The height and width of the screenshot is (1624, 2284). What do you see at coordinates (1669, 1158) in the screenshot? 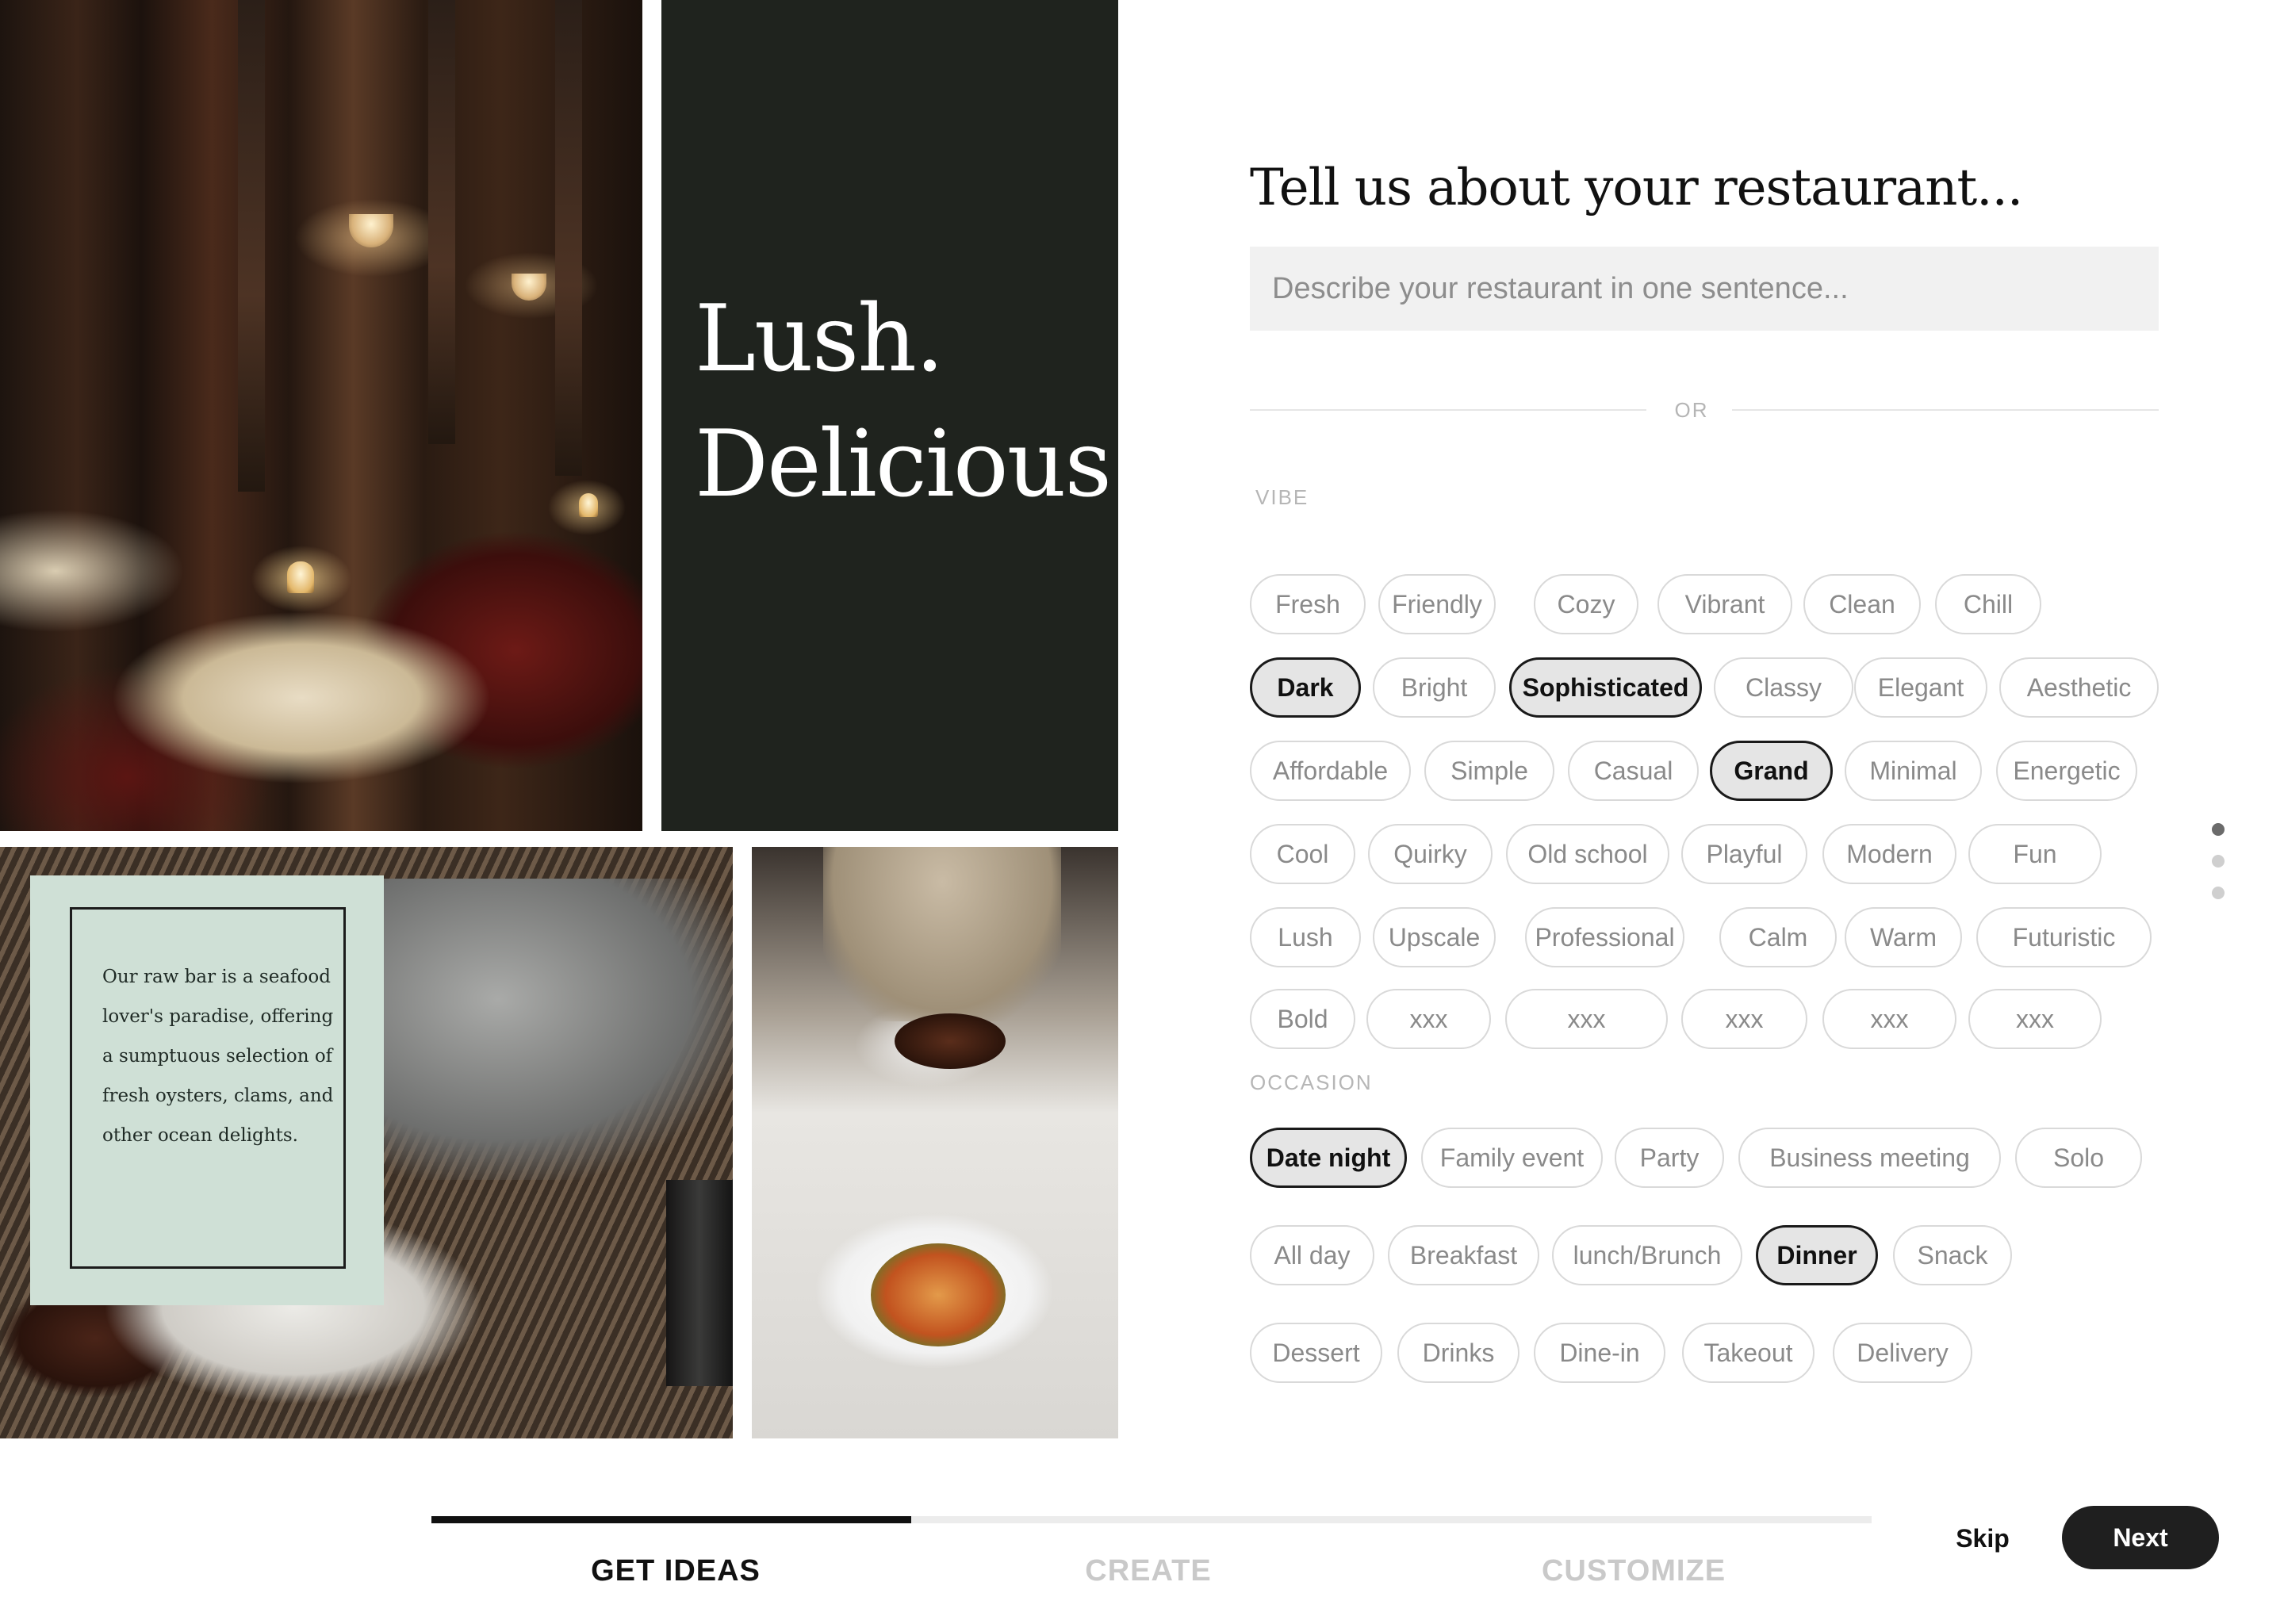
I see `occasion-chip-party: Party` at bounding box center [1669, 1158].